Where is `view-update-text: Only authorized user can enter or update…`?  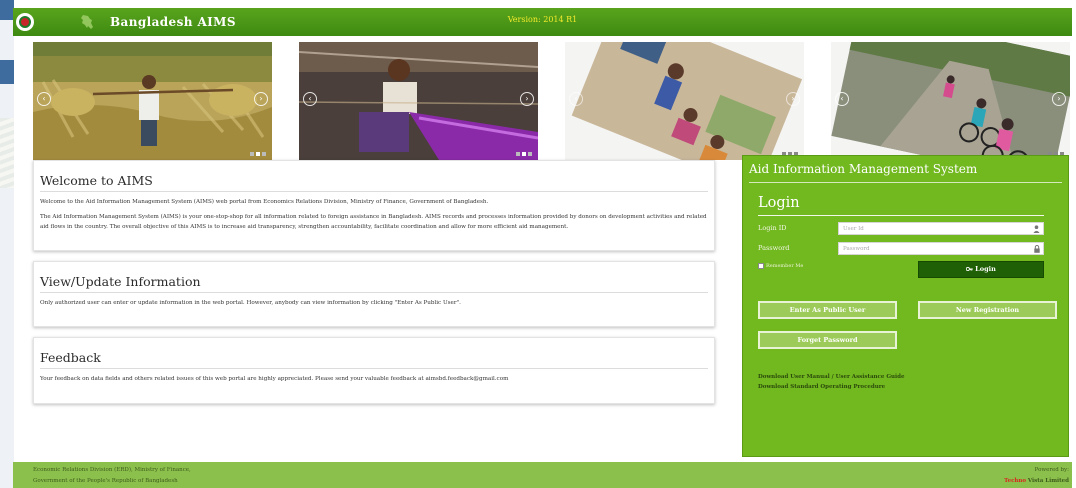 view-update-text: Only authorized user can enter or update… is located at coordinates (250, 303).